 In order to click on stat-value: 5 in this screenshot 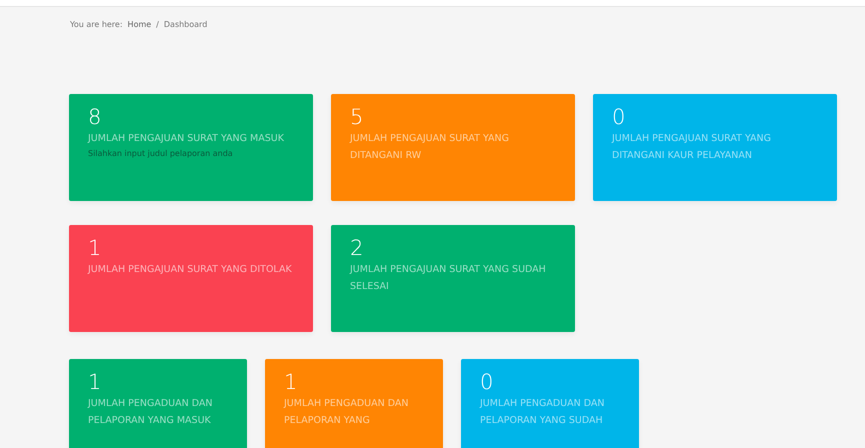, I will do `click(357, 117)`.